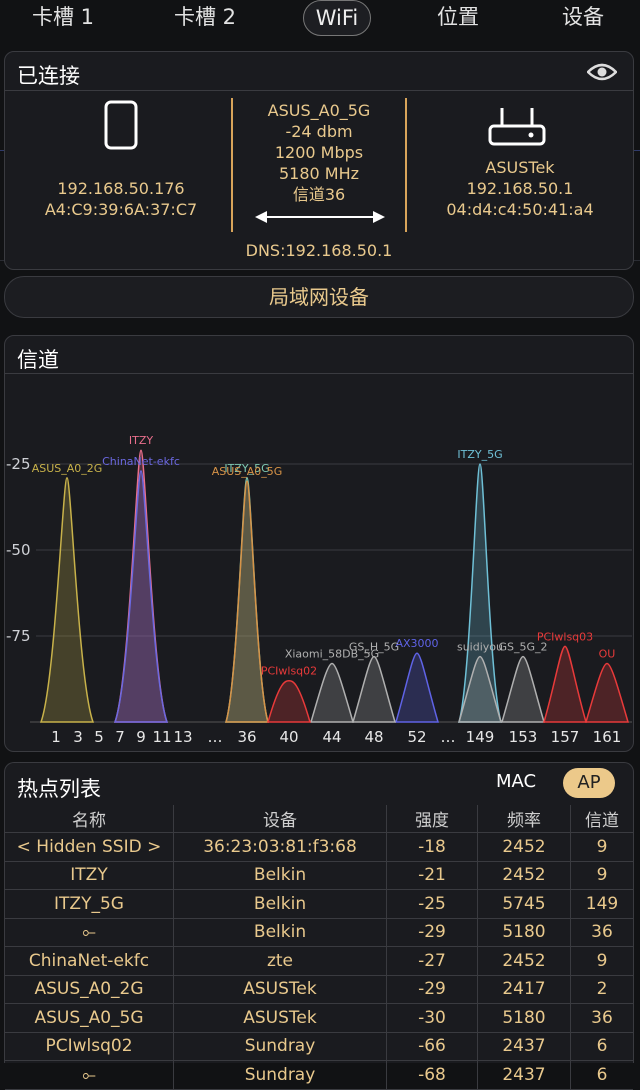 The image size is (640, 1090). I want to click on table-cell: ITZY, so click(89, 875).